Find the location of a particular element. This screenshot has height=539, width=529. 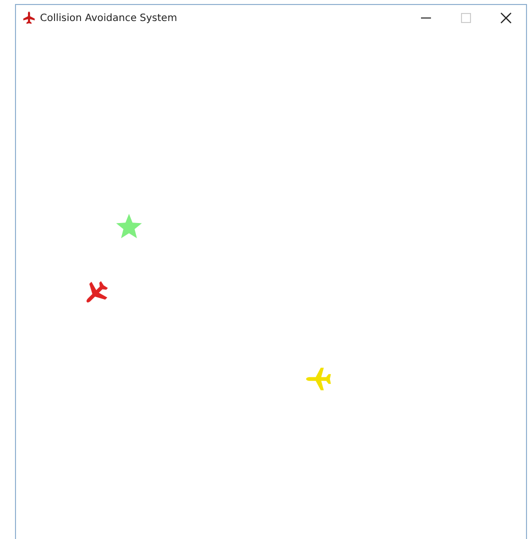

maximize-icon is located at coordinates (466, 18).